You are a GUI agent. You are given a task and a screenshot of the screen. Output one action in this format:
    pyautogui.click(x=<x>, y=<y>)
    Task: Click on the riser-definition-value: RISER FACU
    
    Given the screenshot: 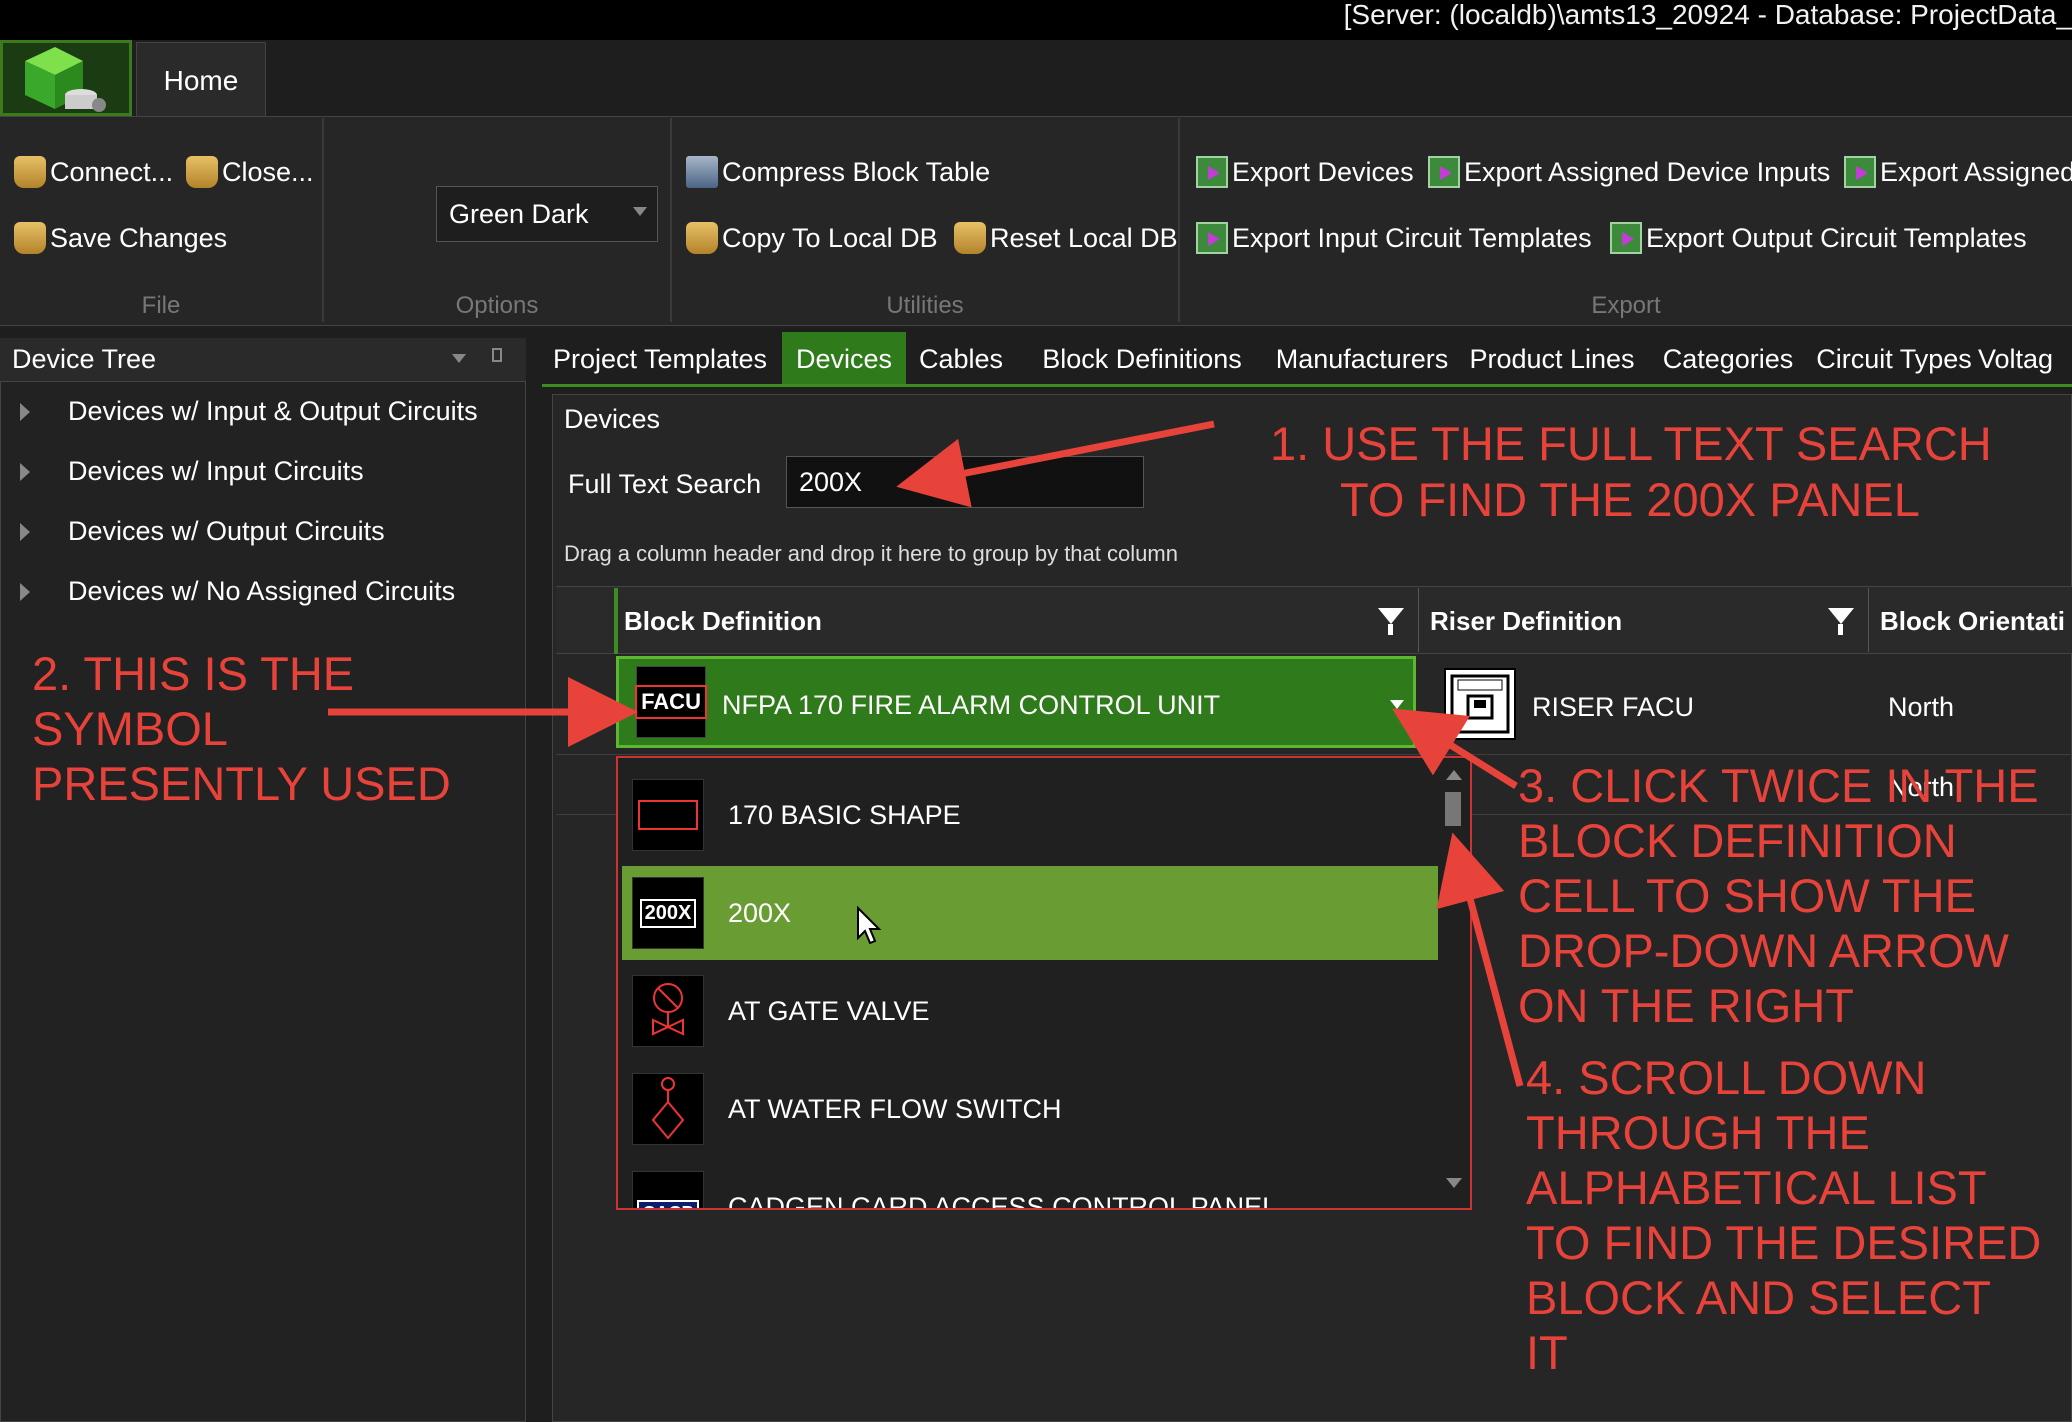 What is the action you would take?
    pyautogui.click(x=1613, y=707)
    